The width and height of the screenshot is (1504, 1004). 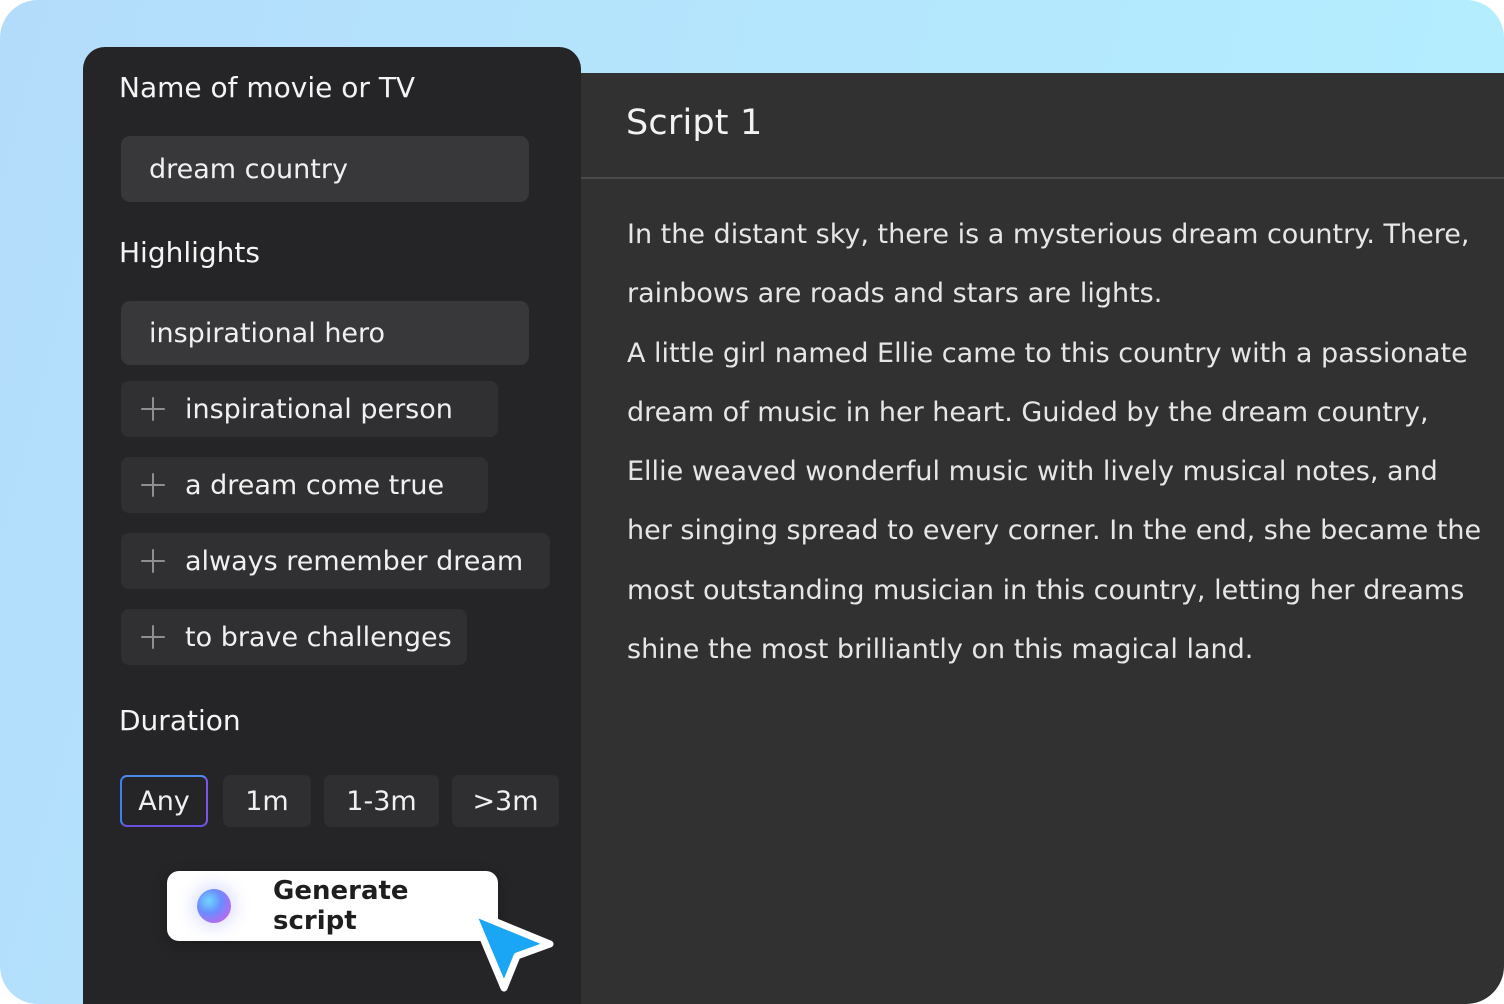 I want to click on highlights-section-label: Highlights, so click(x=189, y=252).